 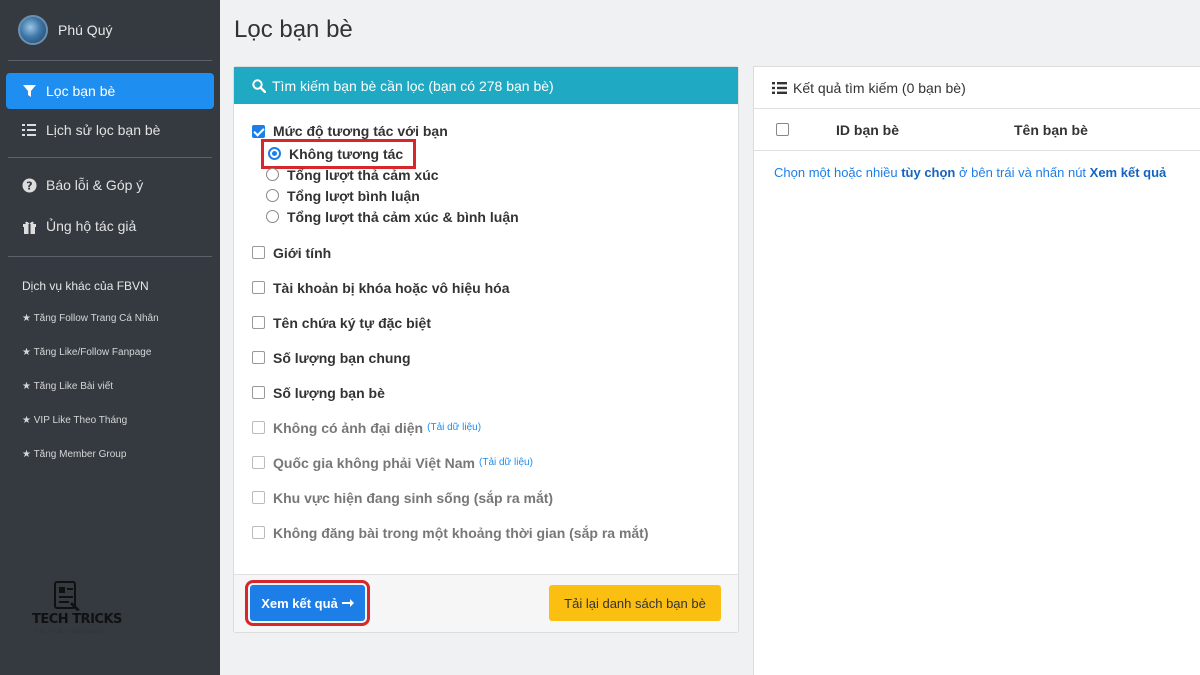 I want to click on service-link: ★ Tăng Follow Trang Cá Nhân, so click(x=110, y=318).